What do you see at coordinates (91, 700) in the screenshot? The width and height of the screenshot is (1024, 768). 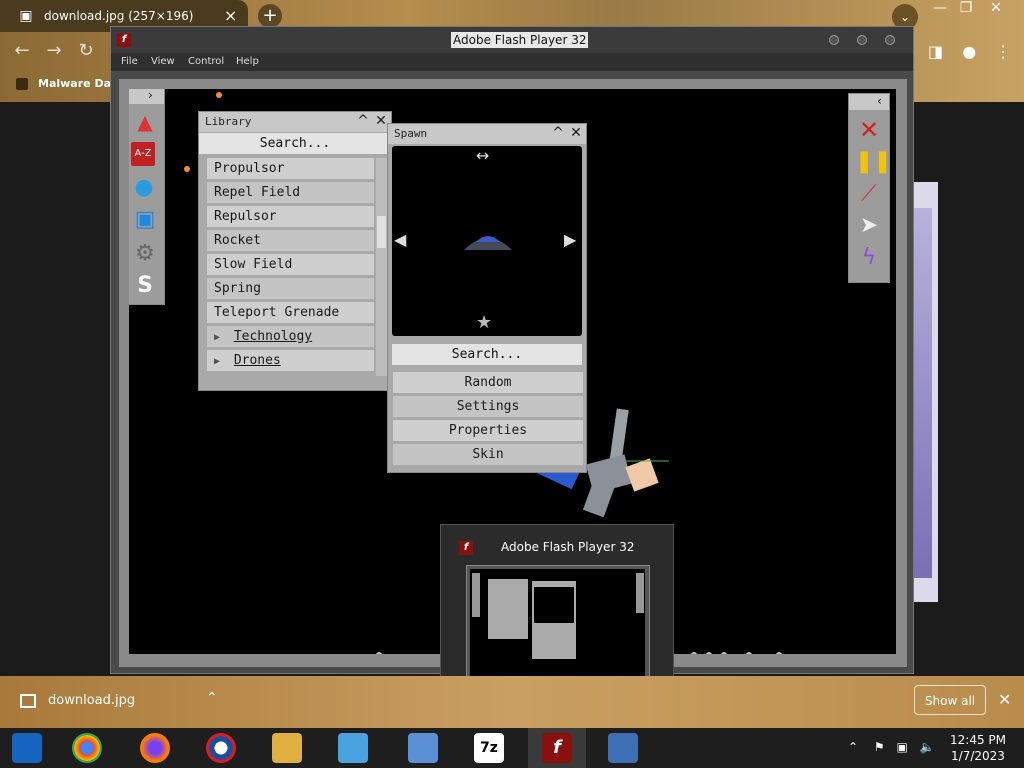 I see `download-filename: download.jpg` at bounding box center [91, 700].